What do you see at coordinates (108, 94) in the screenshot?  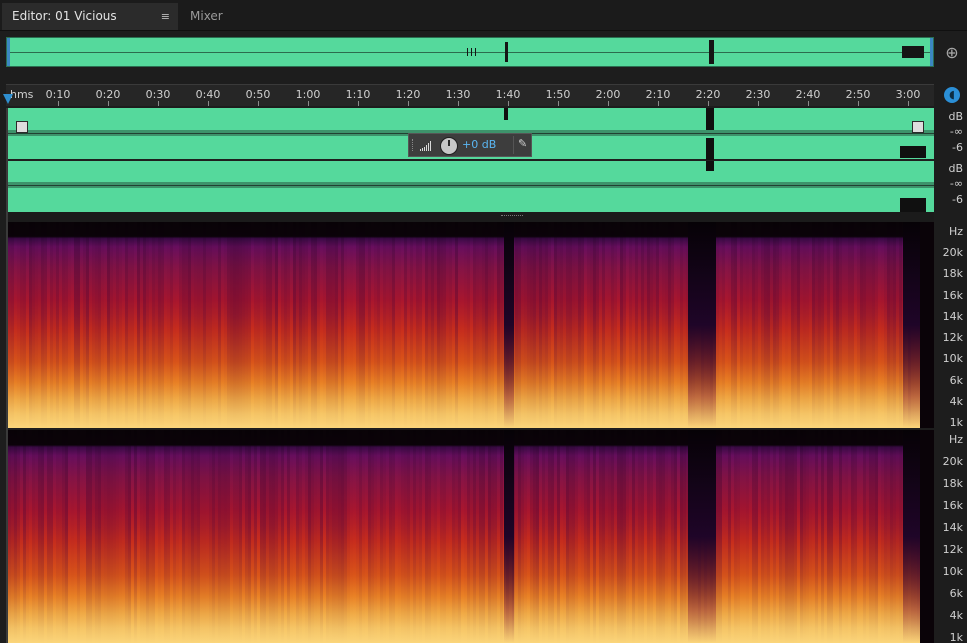 I see `ruler-label: 0:20` at bounding box center [108, 94].